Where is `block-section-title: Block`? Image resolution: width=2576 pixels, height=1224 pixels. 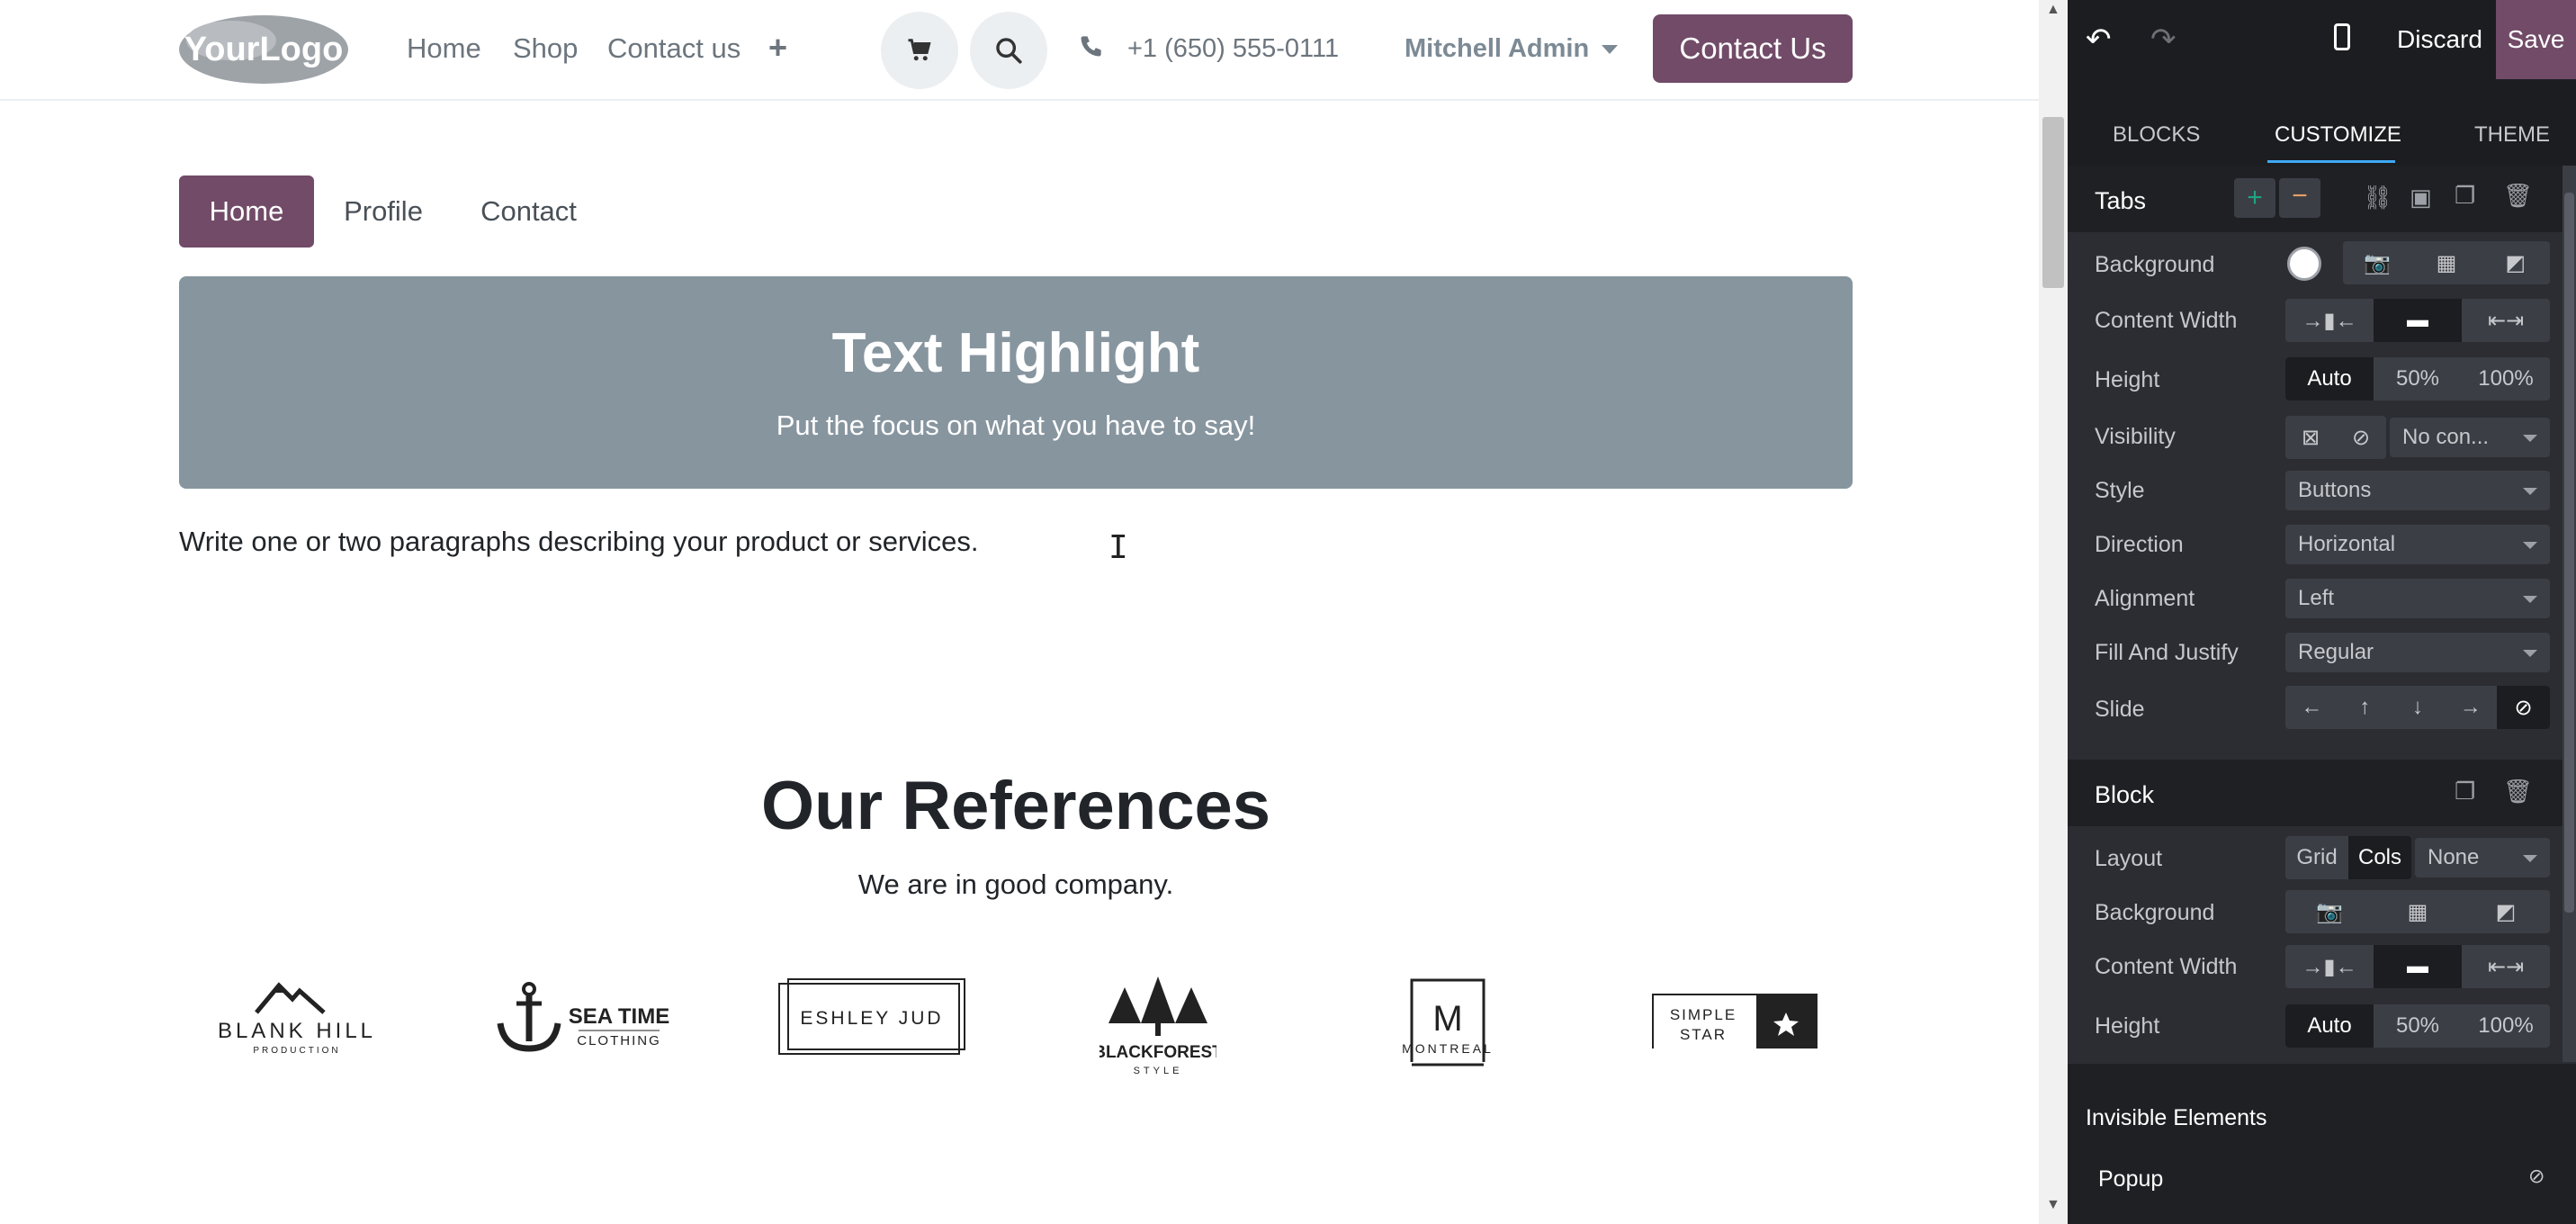 block-section-title: Block is located at coordinates (2125, 795).